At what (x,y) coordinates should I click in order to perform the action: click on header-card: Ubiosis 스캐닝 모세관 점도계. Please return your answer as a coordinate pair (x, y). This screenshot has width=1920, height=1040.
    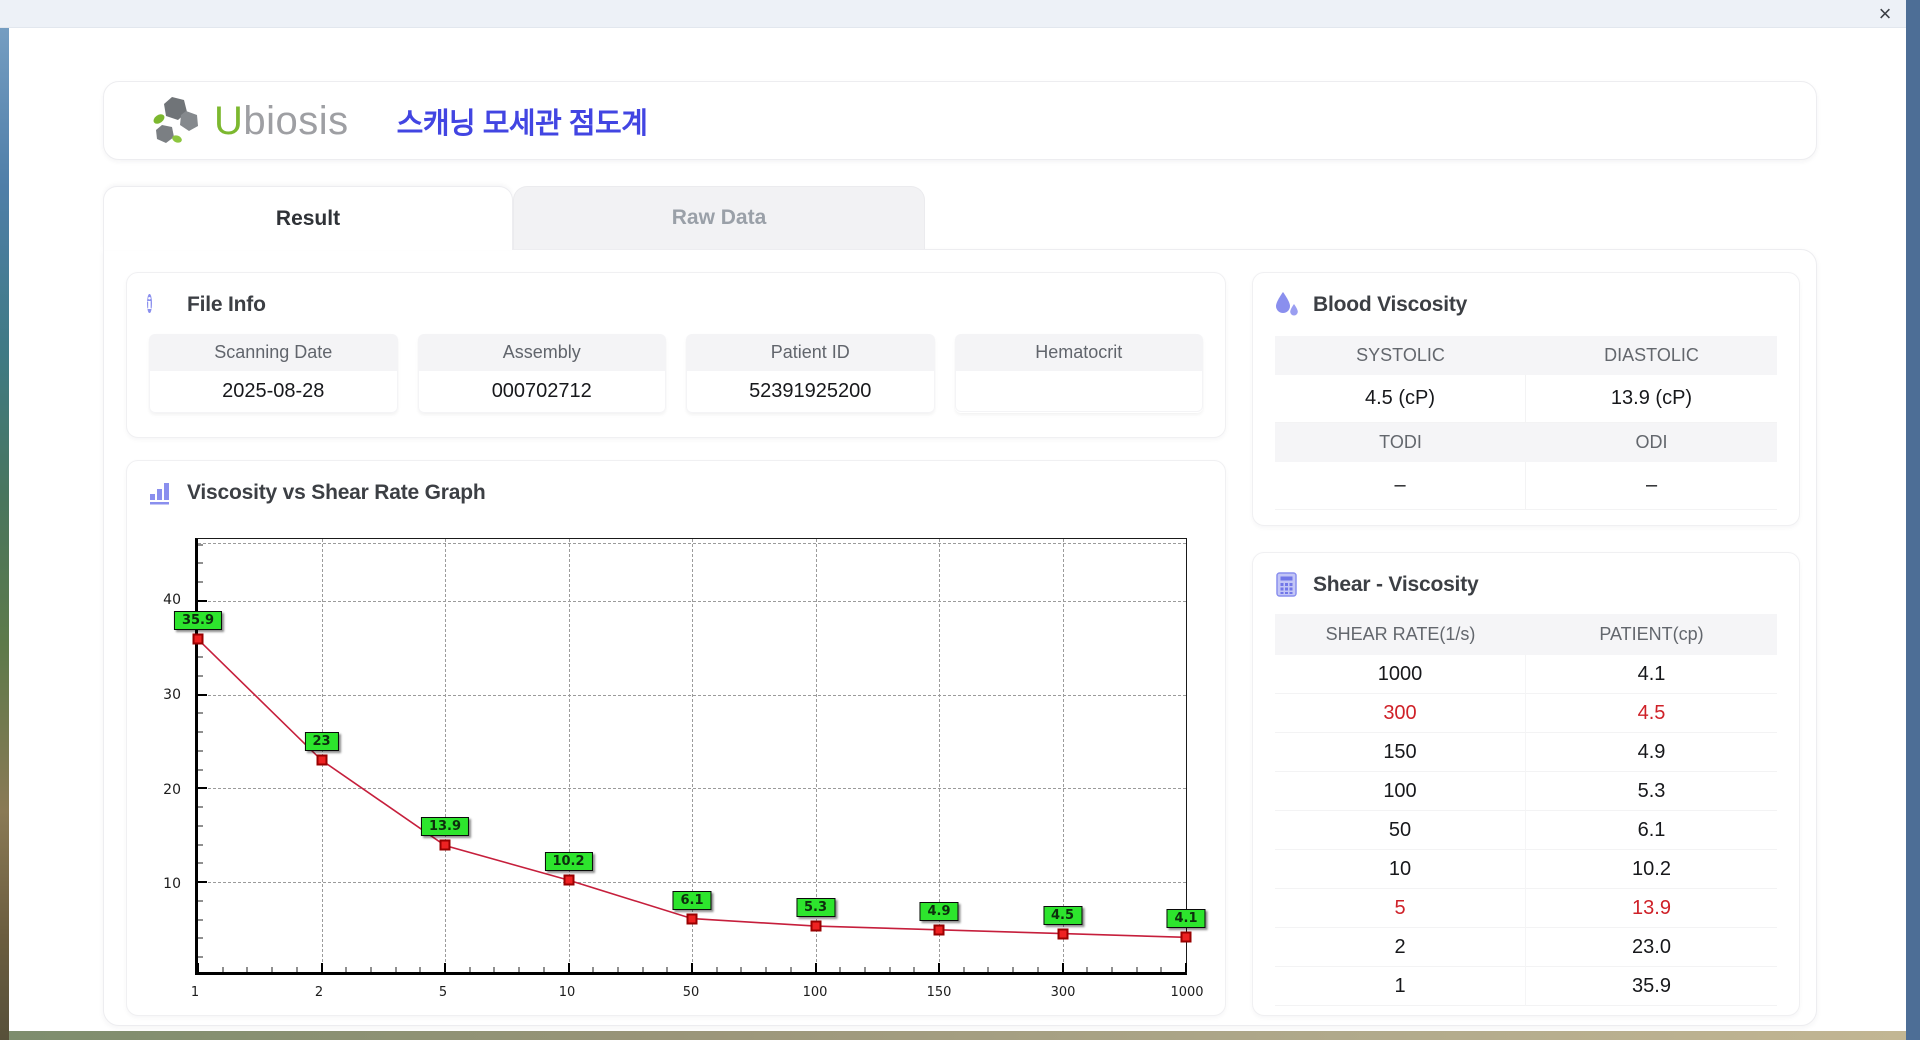
    Looking at the image, I should click on (960, 120).